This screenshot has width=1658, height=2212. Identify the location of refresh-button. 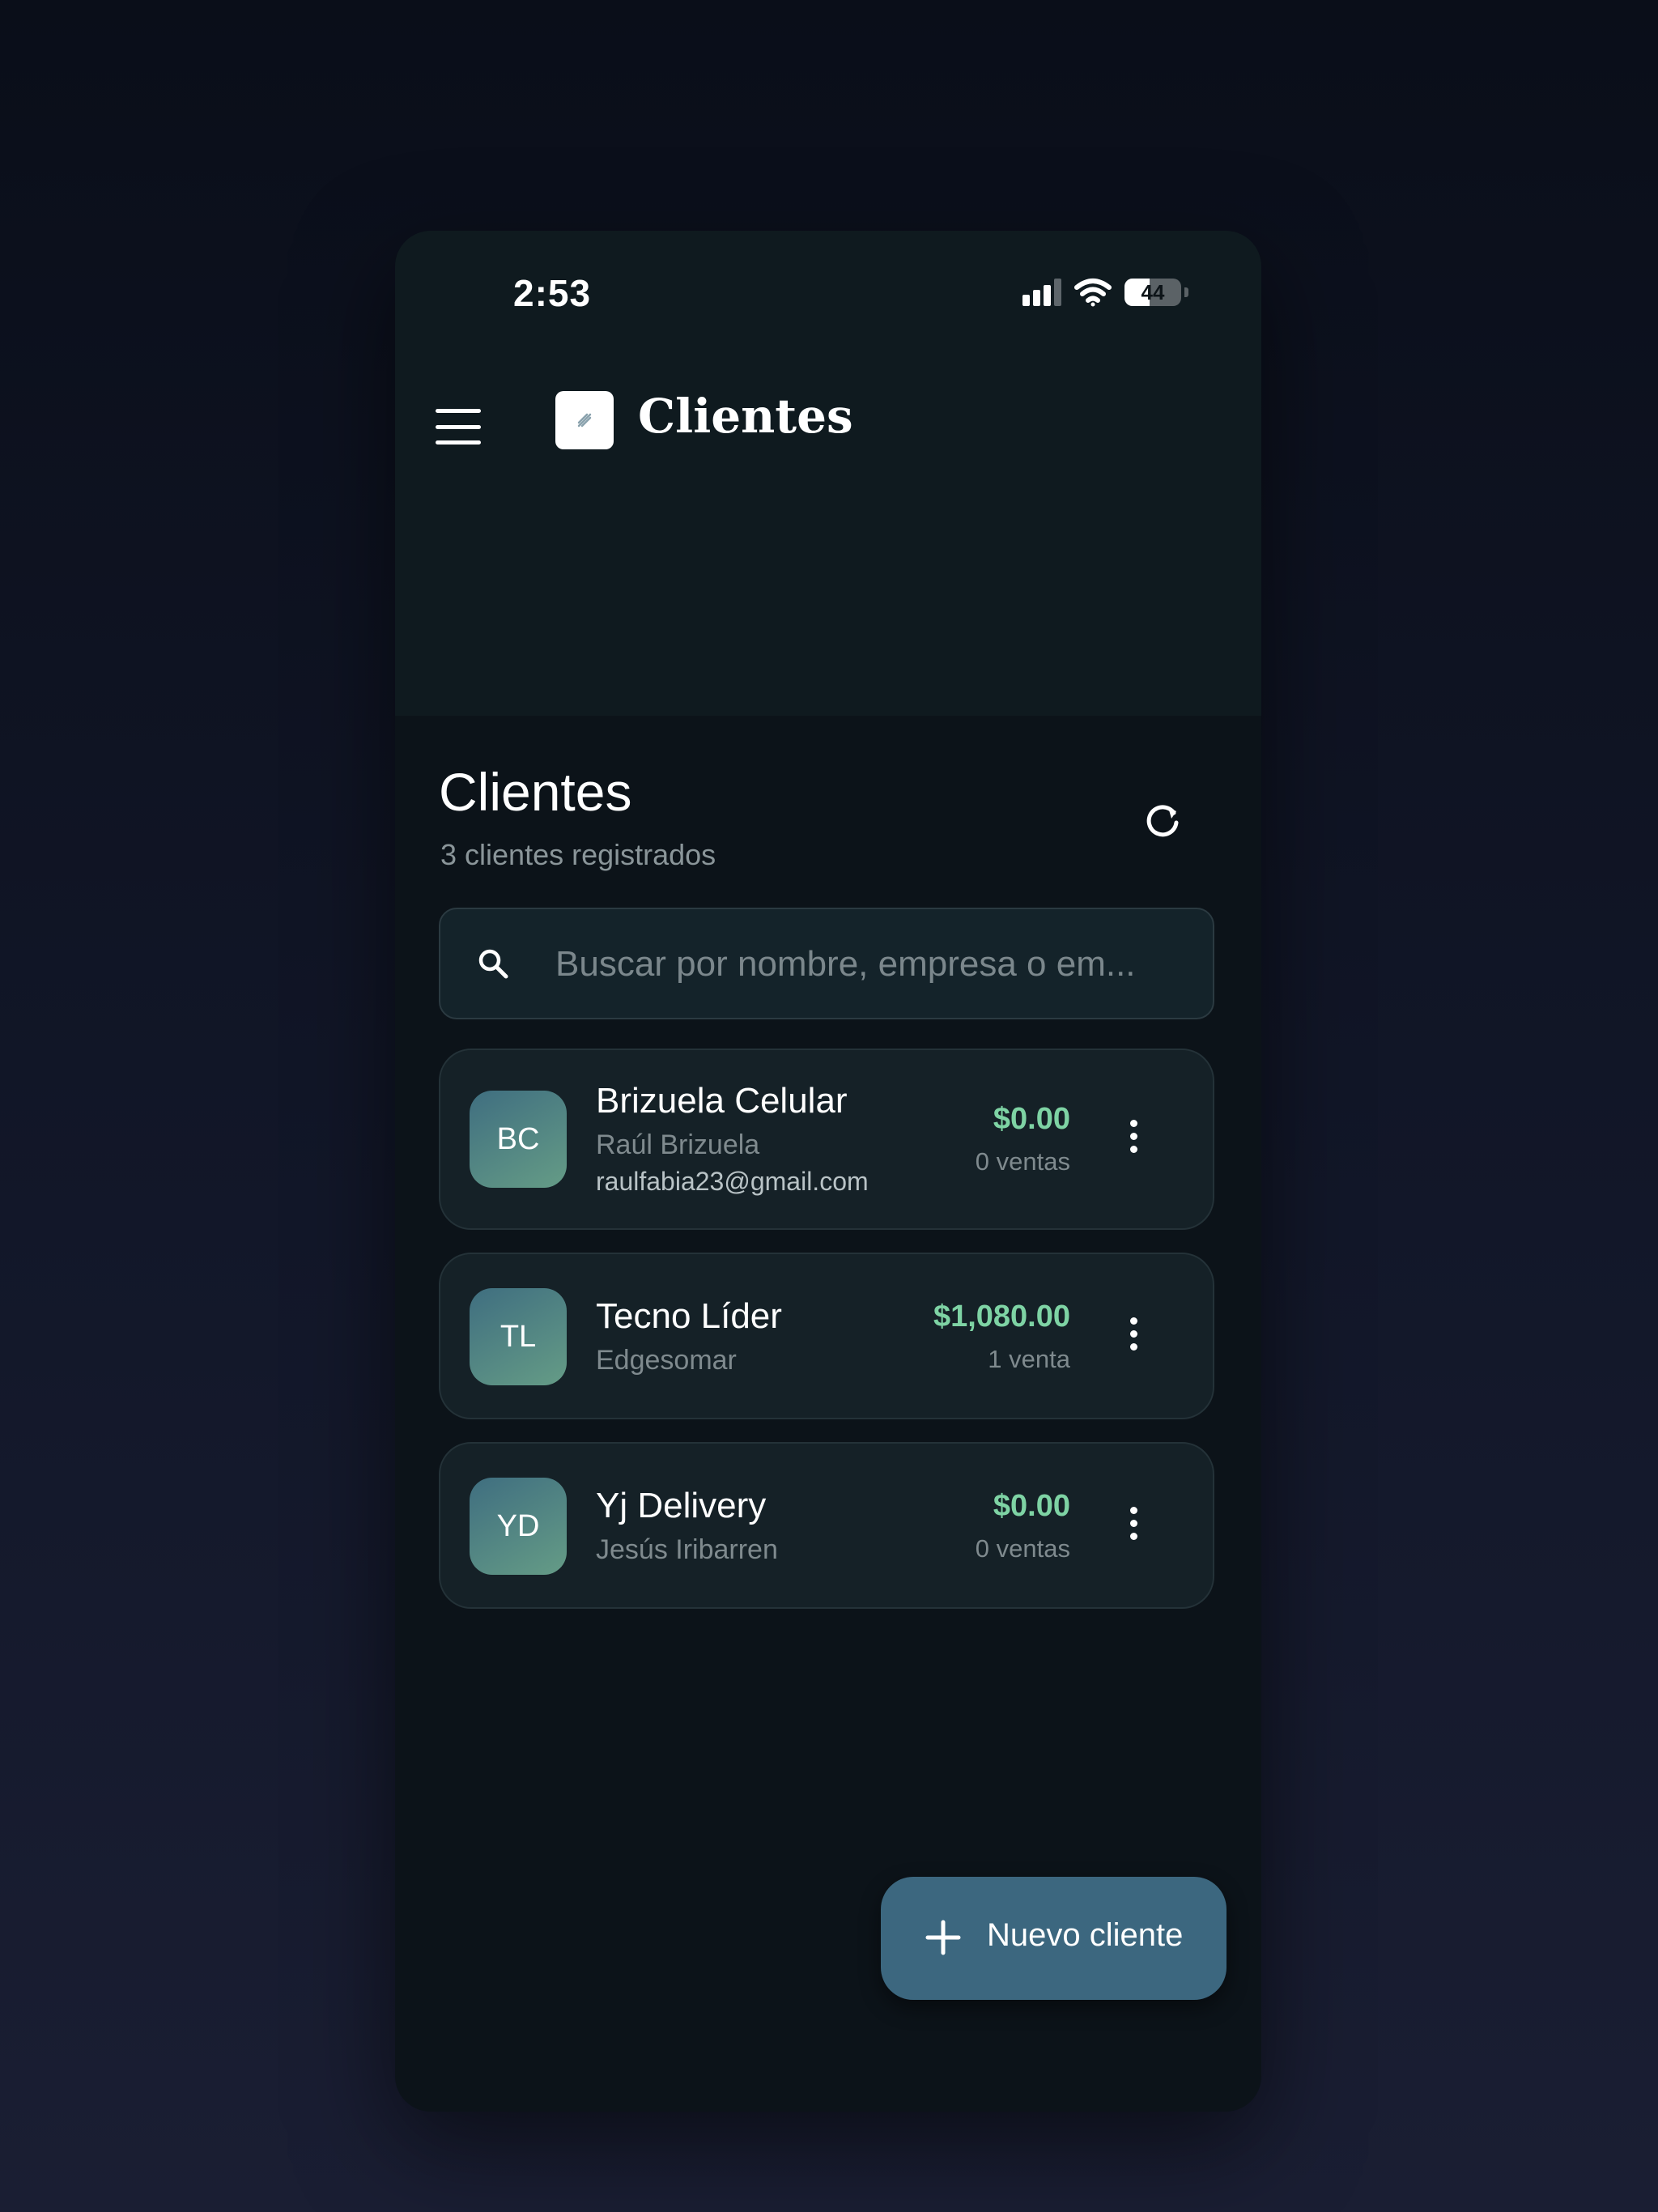
(1162, 820).